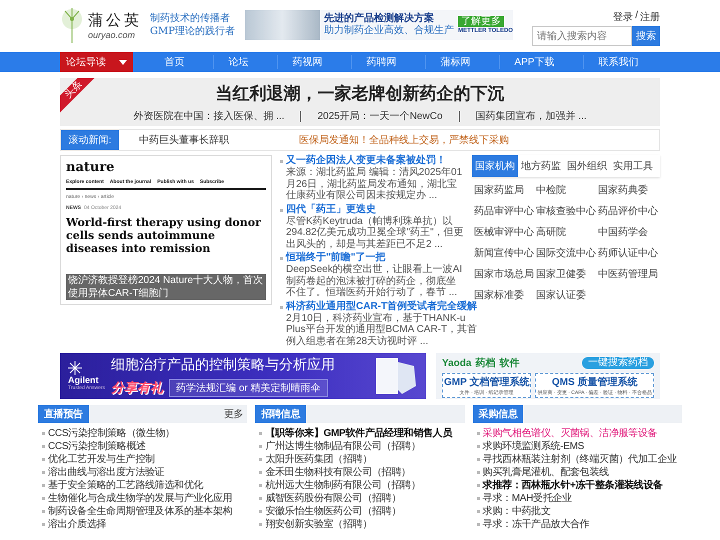 The height and width of the screenshot is (540, 720). What do you see at coordinates (487, 382) in the screenshot?
I see `card-title: GMP 文档管理系统` at bounding box center [487, 382].